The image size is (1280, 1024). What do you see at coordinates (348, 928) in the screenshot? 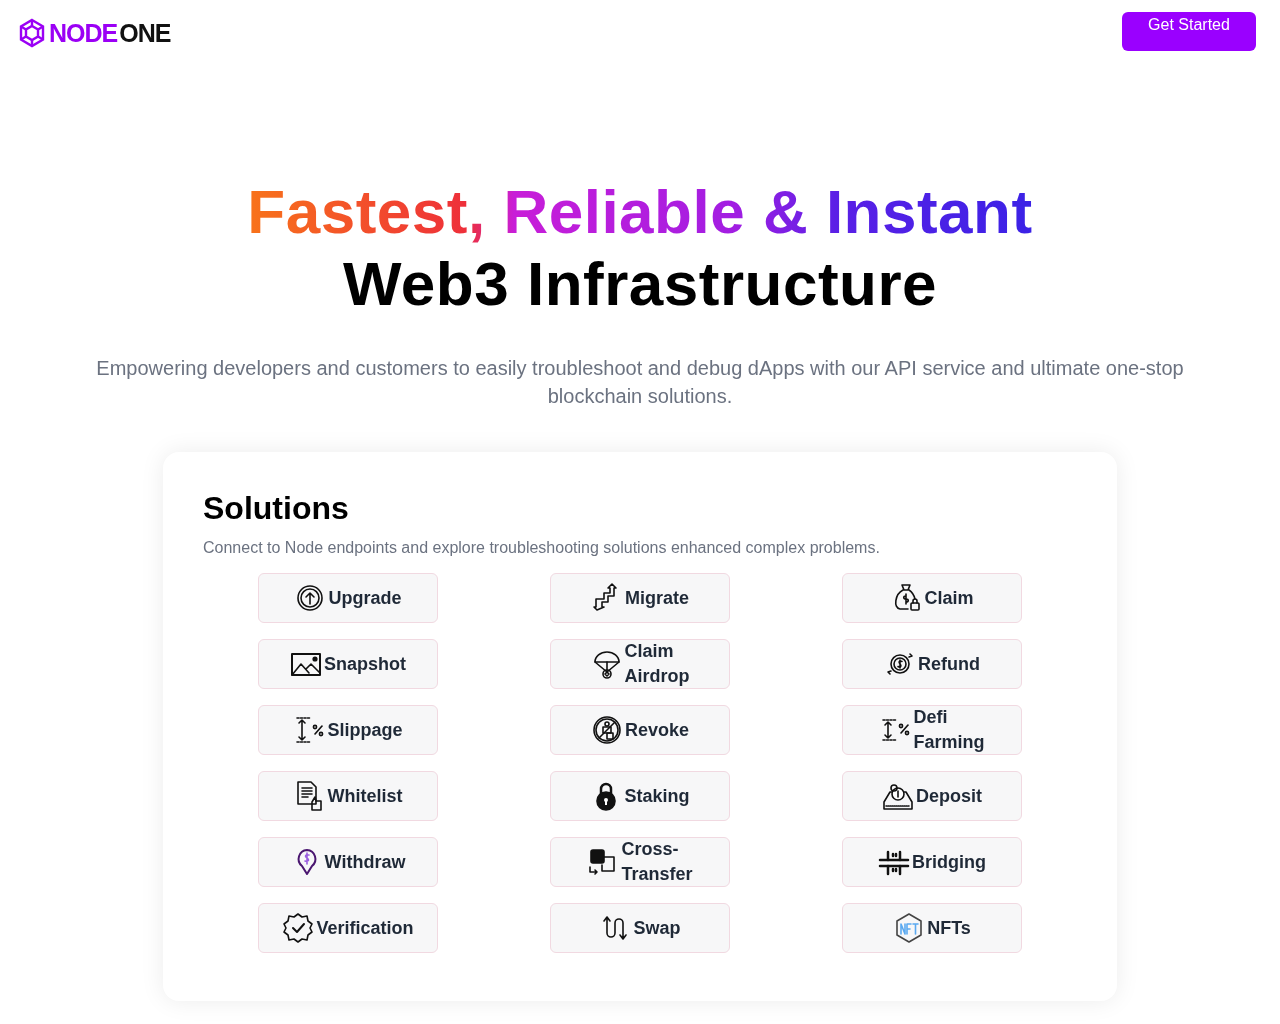
I see `solution-button: Verification` at bounding box center [348, 928].